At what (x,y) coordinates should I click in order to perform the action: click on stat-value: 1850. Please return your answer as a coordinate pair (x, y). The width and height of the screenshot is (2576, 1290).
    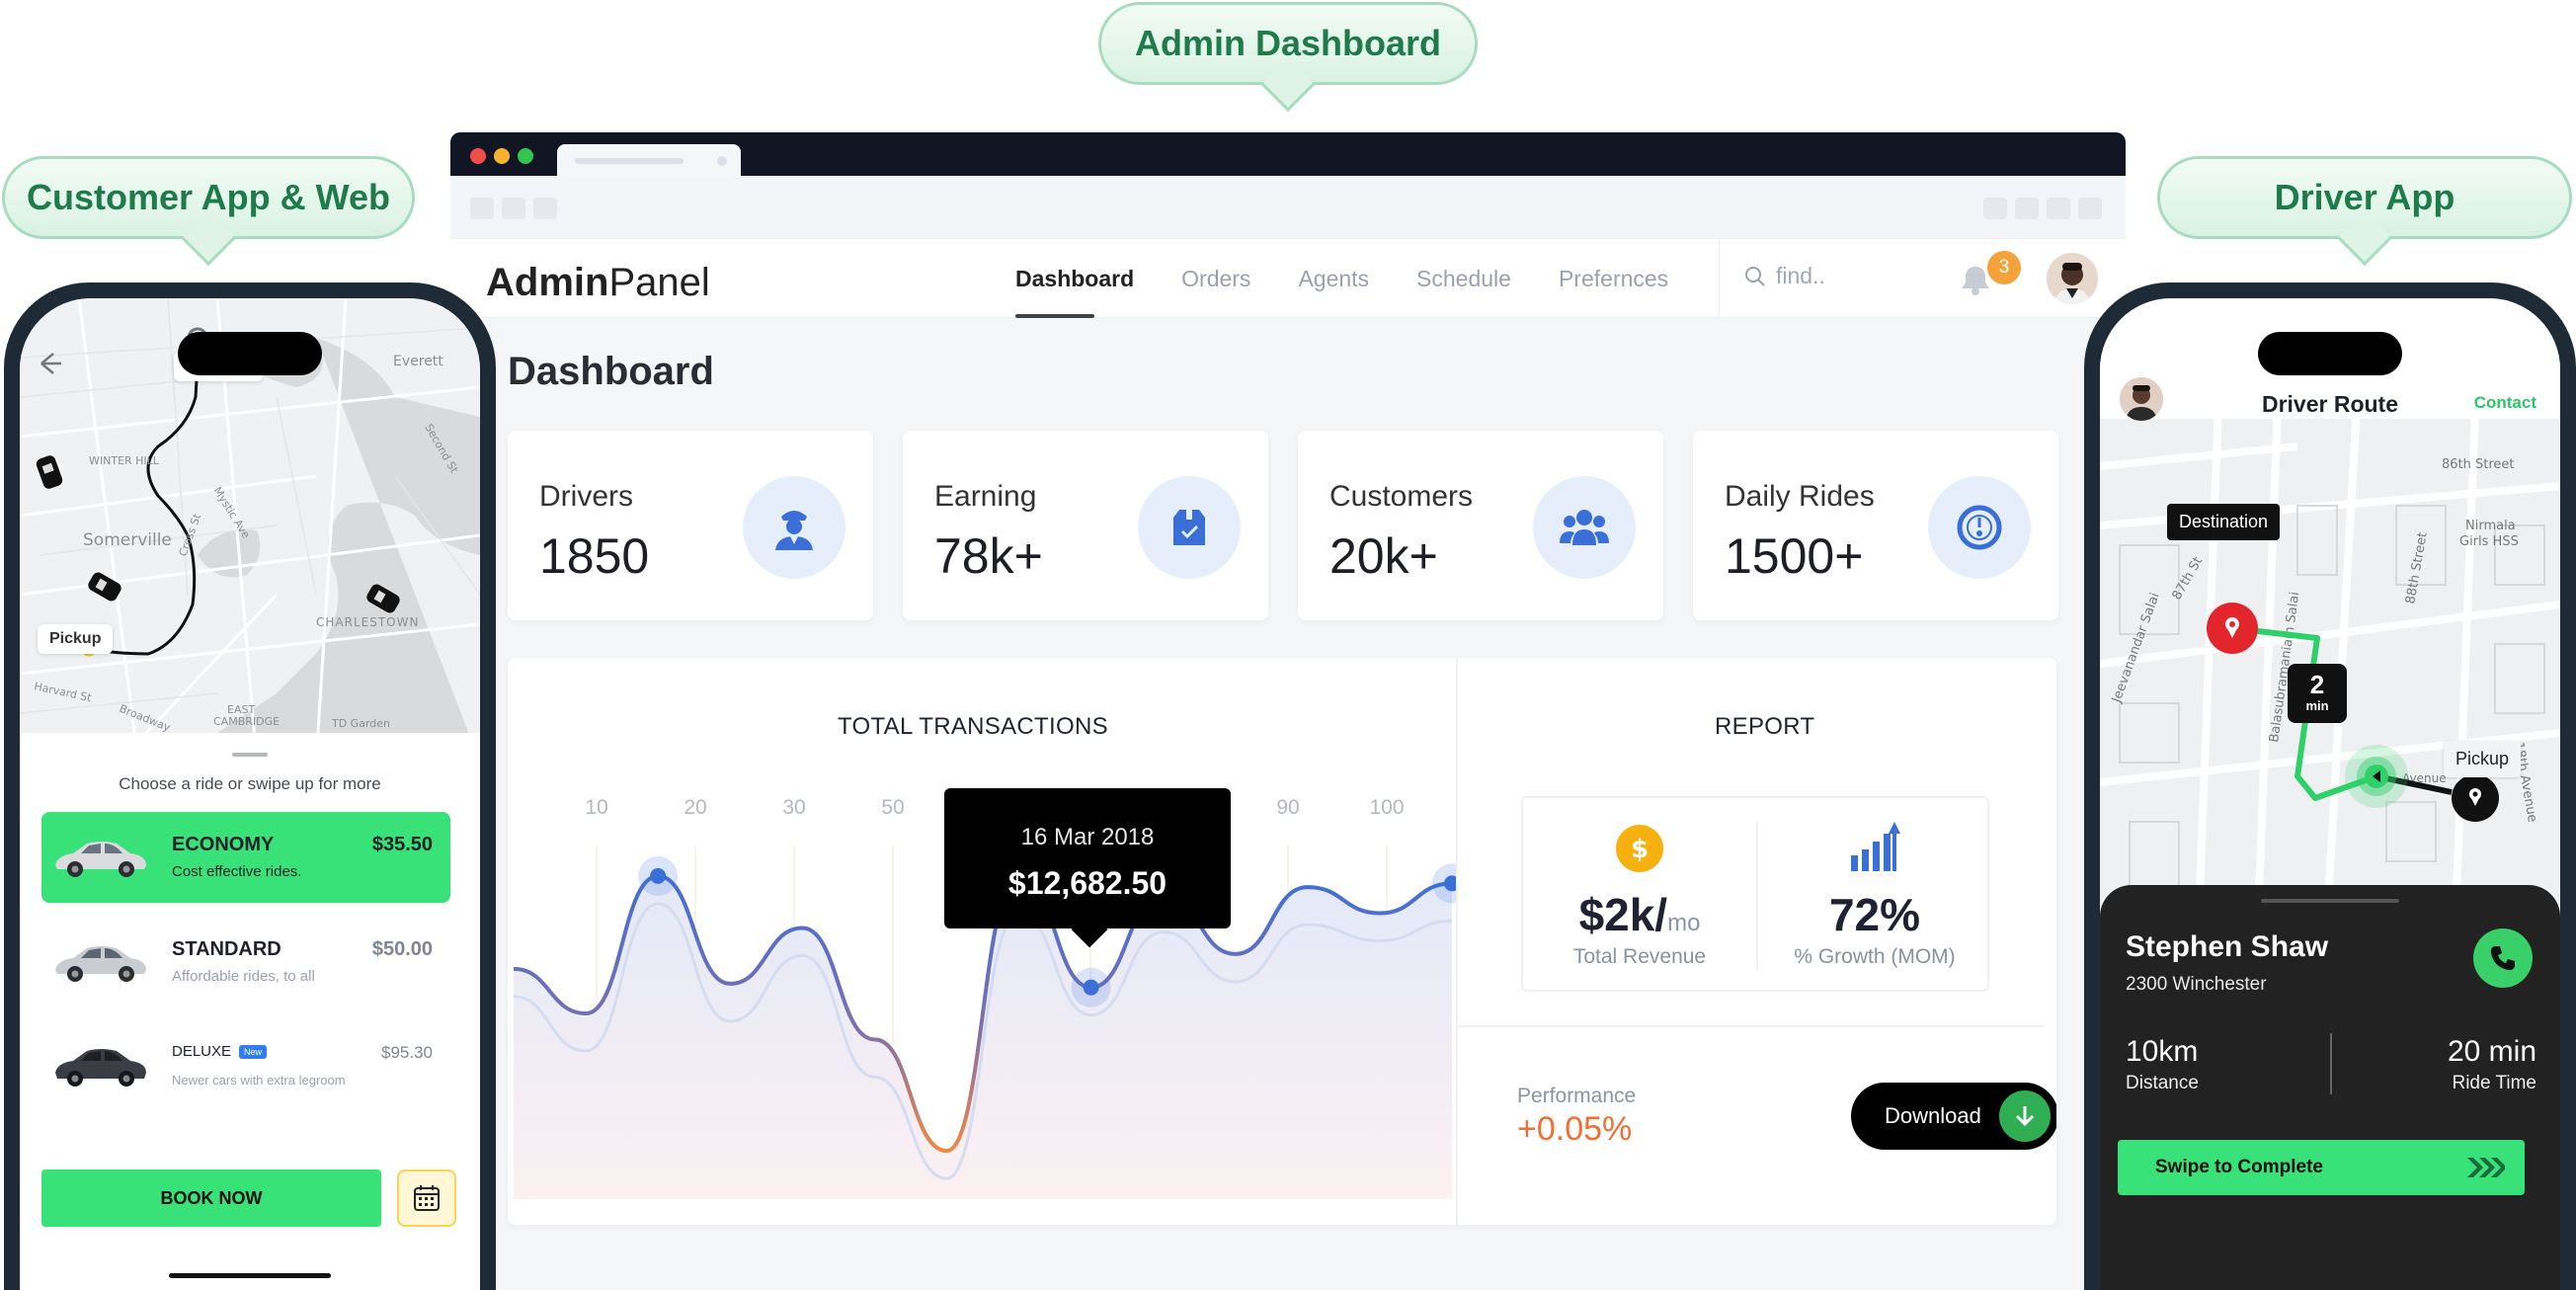
    Looking at the image, I should click on (594, 556).